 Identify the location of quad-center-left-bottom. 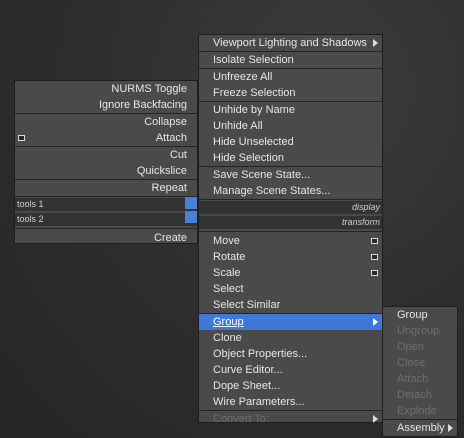
(191, 217).